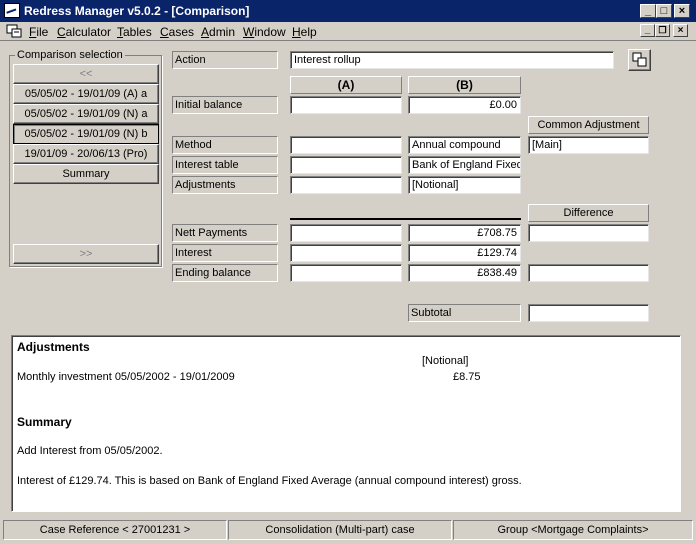 This screenshot has height=544, width=696. Describe the element at coordinates (346, 165) in the screenshot. I see `interest-table-a-field` at that location.